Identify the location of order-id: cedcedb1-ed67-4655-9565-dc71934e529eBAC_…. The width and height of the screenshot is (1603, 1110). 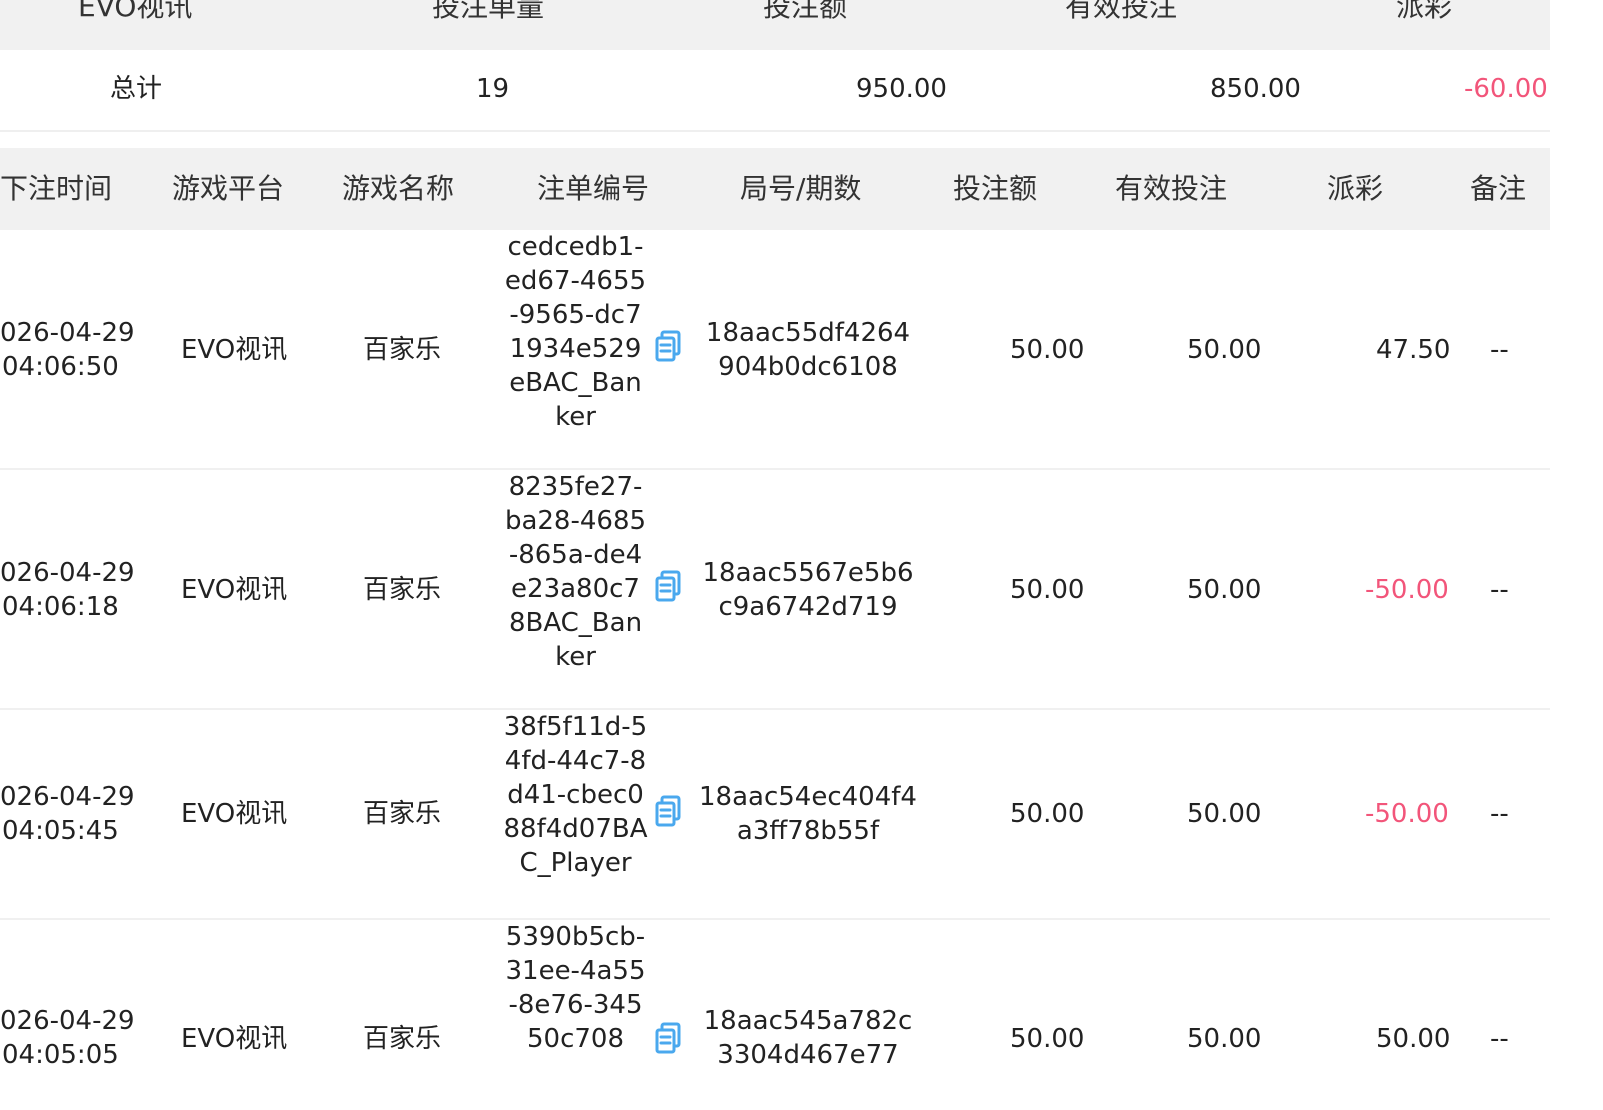
(575, 332).